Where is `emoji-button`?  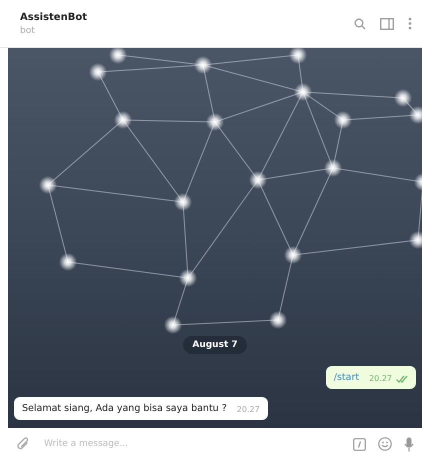 emoji-button is located at coordinates (385, 444).